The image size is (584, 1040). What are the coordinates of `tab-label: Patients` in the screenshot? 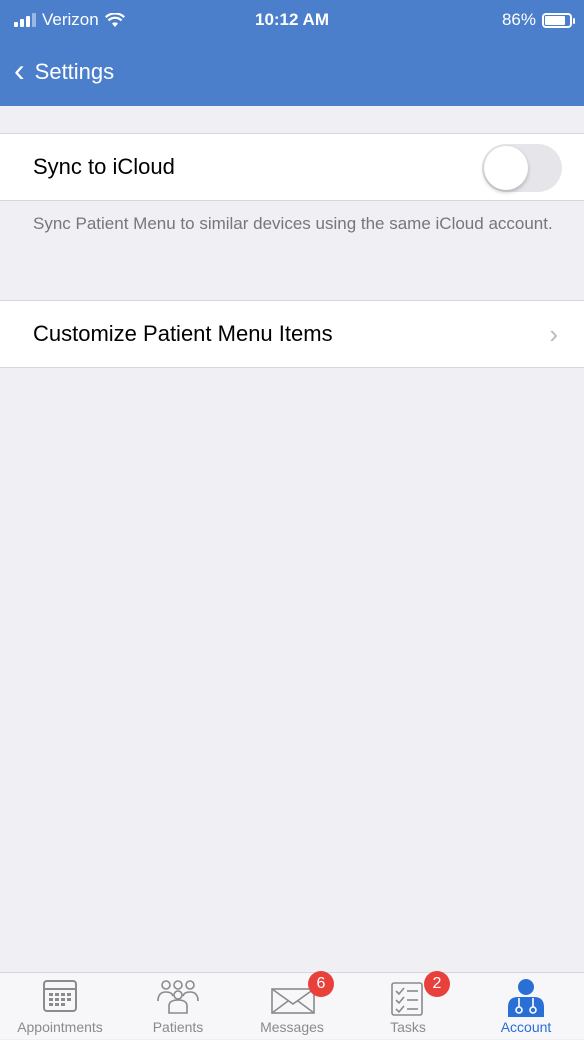 It's located at (178, 1027).